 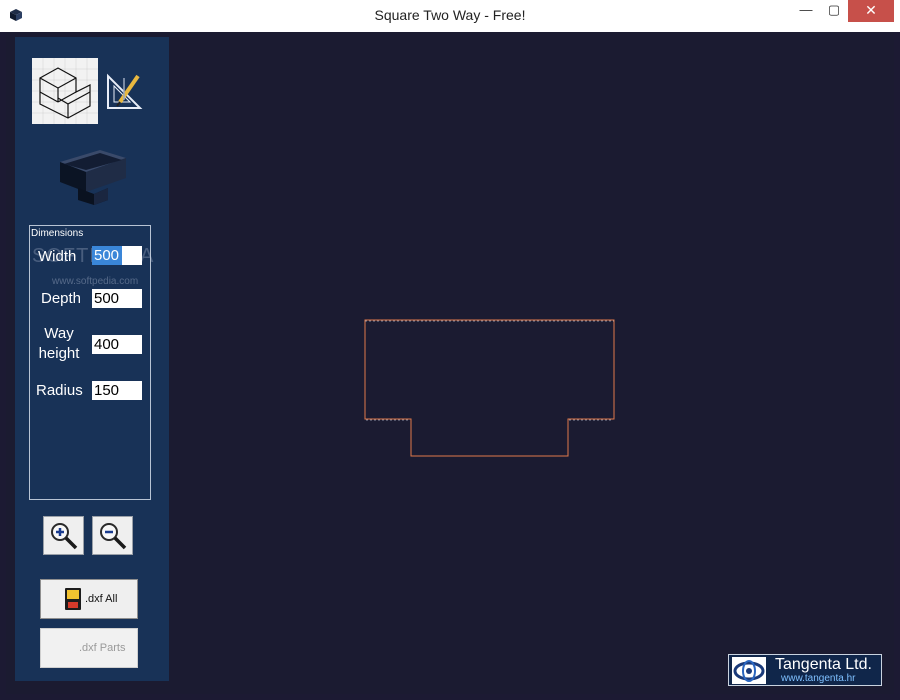 I want to click on title-bar: Square Two Way - Free! — ▢ ✕, so click(x=450, y=16).